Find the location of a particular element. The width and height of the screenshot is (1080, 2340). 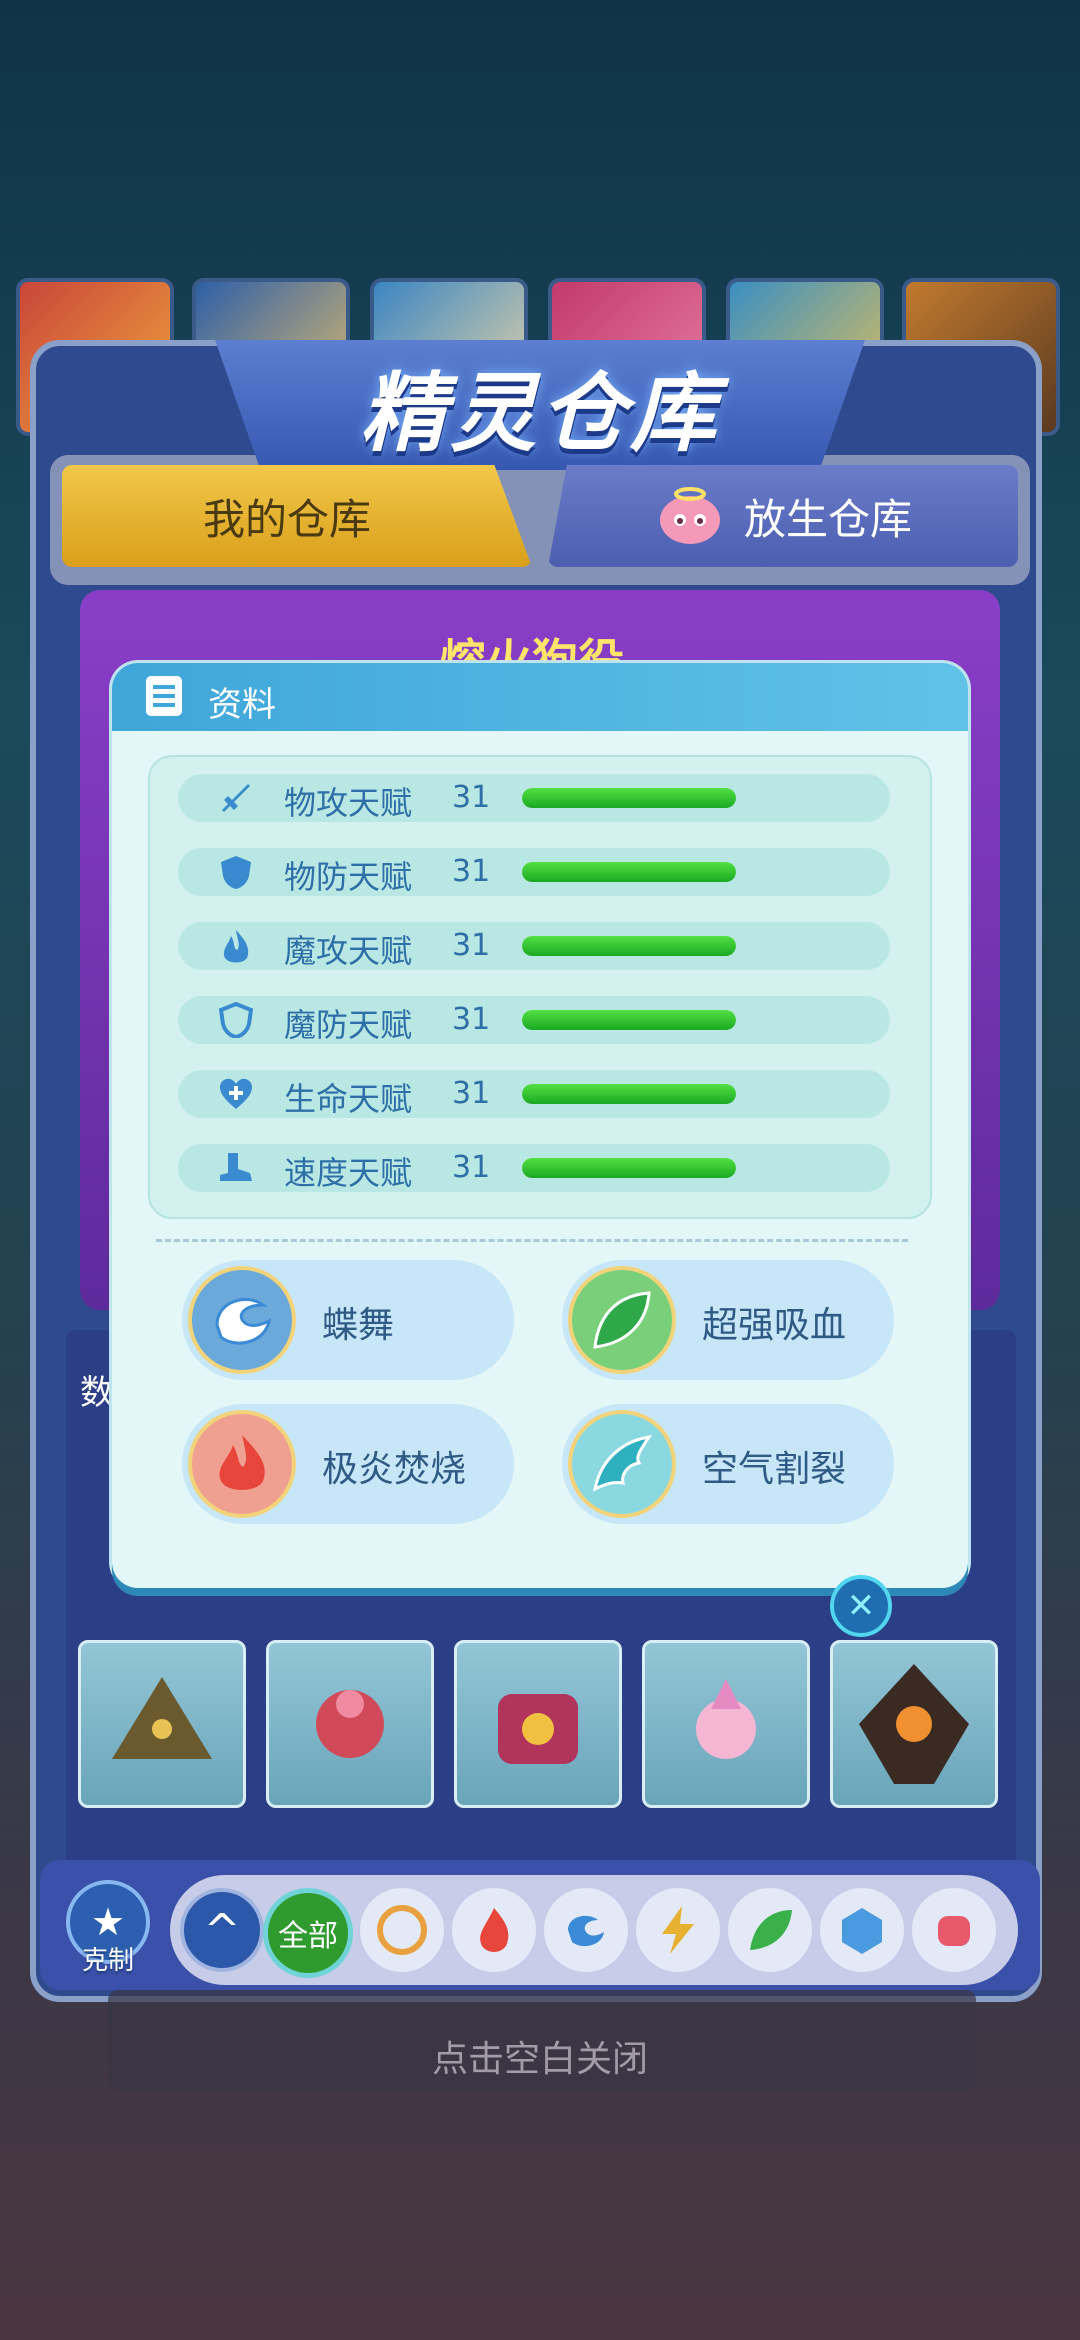

document-icon is located at coordinates (164, 696).